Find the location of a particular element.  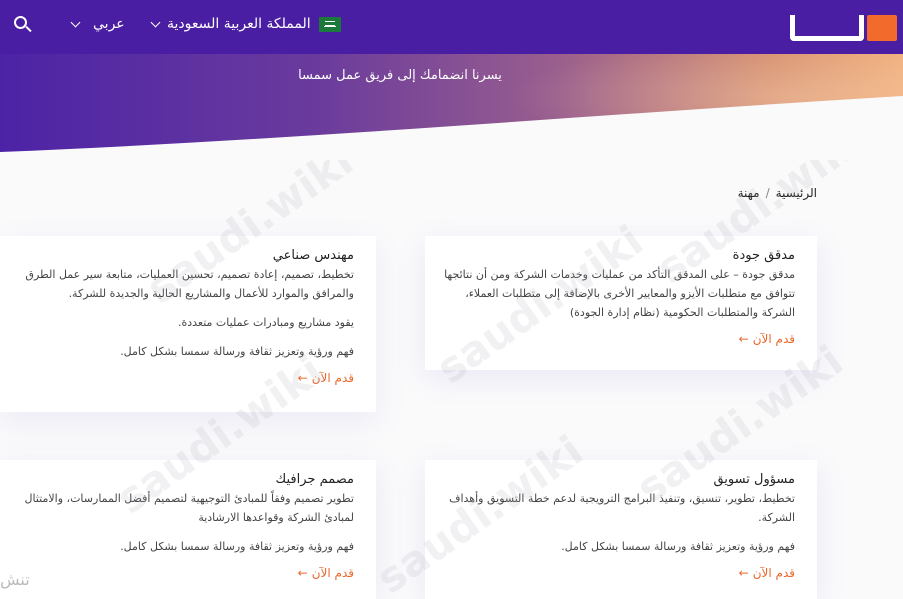

hero-title: يسرنا انضمامك إلى فريق عمل سمسا is located at coordinates (400, 75).